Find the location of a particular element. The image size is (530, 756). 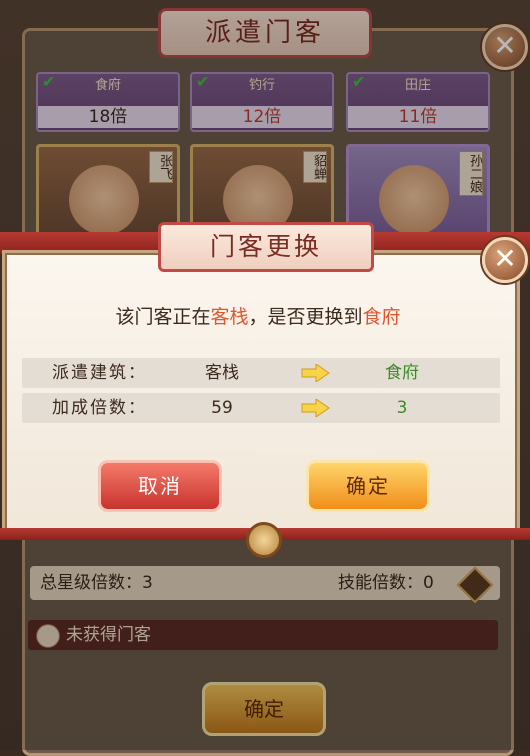

close-icon: ✕ is located at coordinates (505, 258).